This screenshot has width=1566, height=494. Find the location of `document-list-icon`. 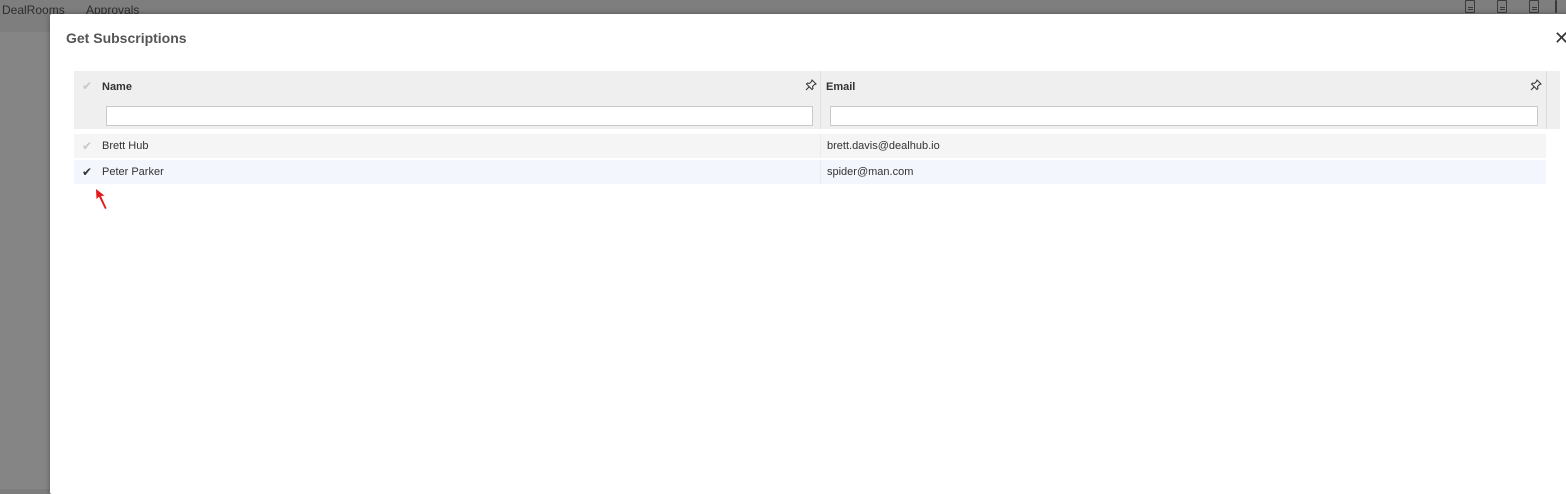

document-list-icon is located at coordinates (1502, 6).